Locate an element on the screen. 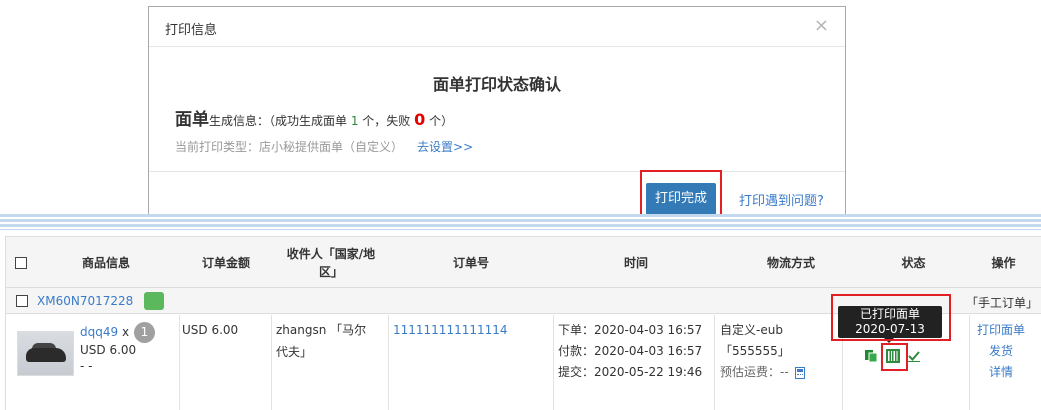 This screenshot has height=410, width=1041. action-detail: 详情 is located at coordinates (1001, 371).